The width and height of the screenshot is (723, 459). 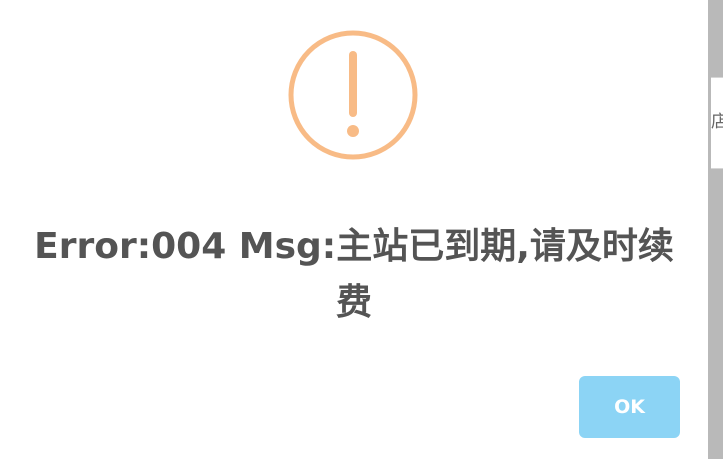 I want to click on background-partial-text: 店, so click(x=717, y=122).